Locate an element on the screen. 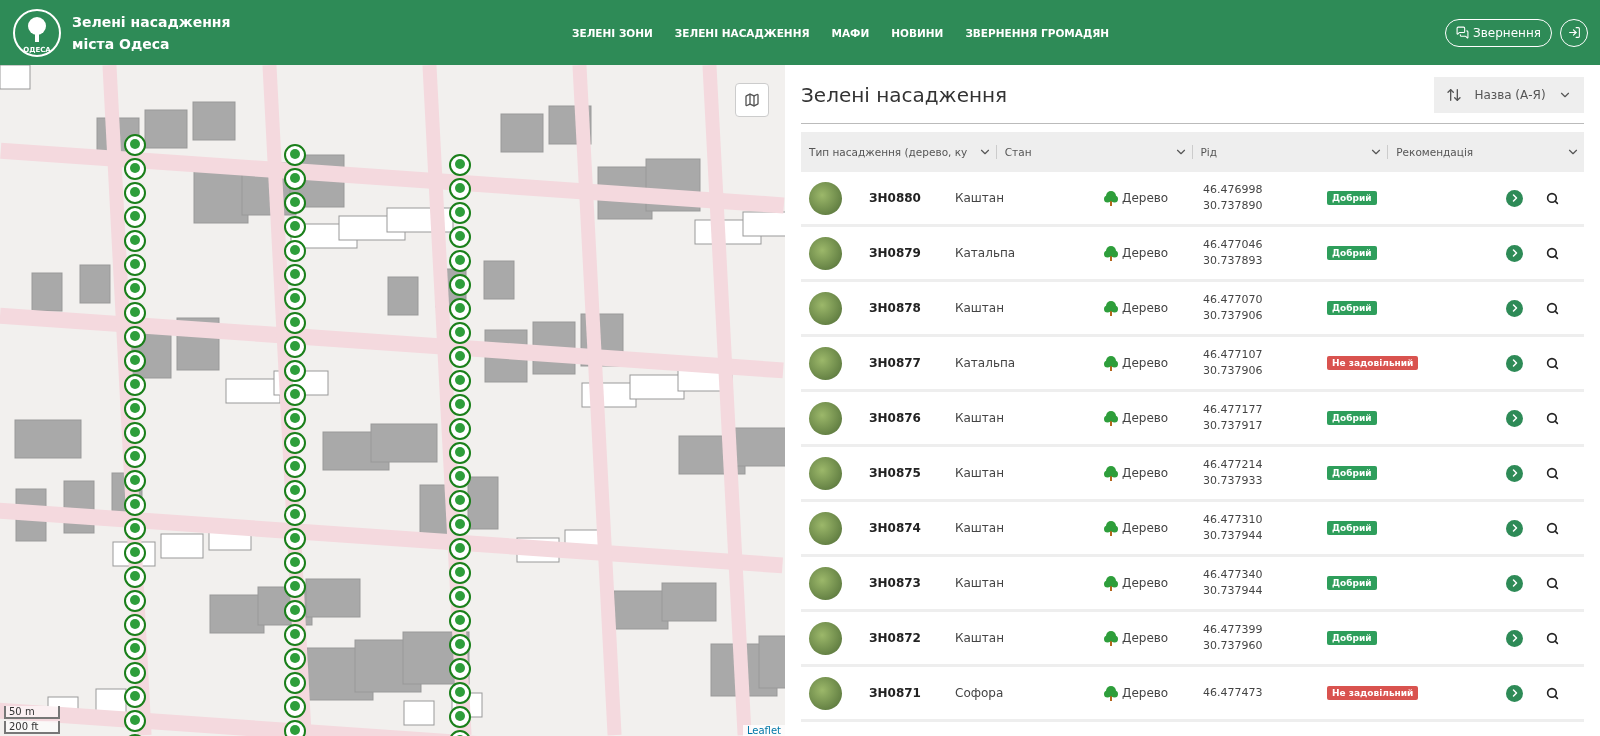 This screenshot has height=736, width=1600. coordinates: 46.477107 30.737906 is located at coordinates (1233, 363).